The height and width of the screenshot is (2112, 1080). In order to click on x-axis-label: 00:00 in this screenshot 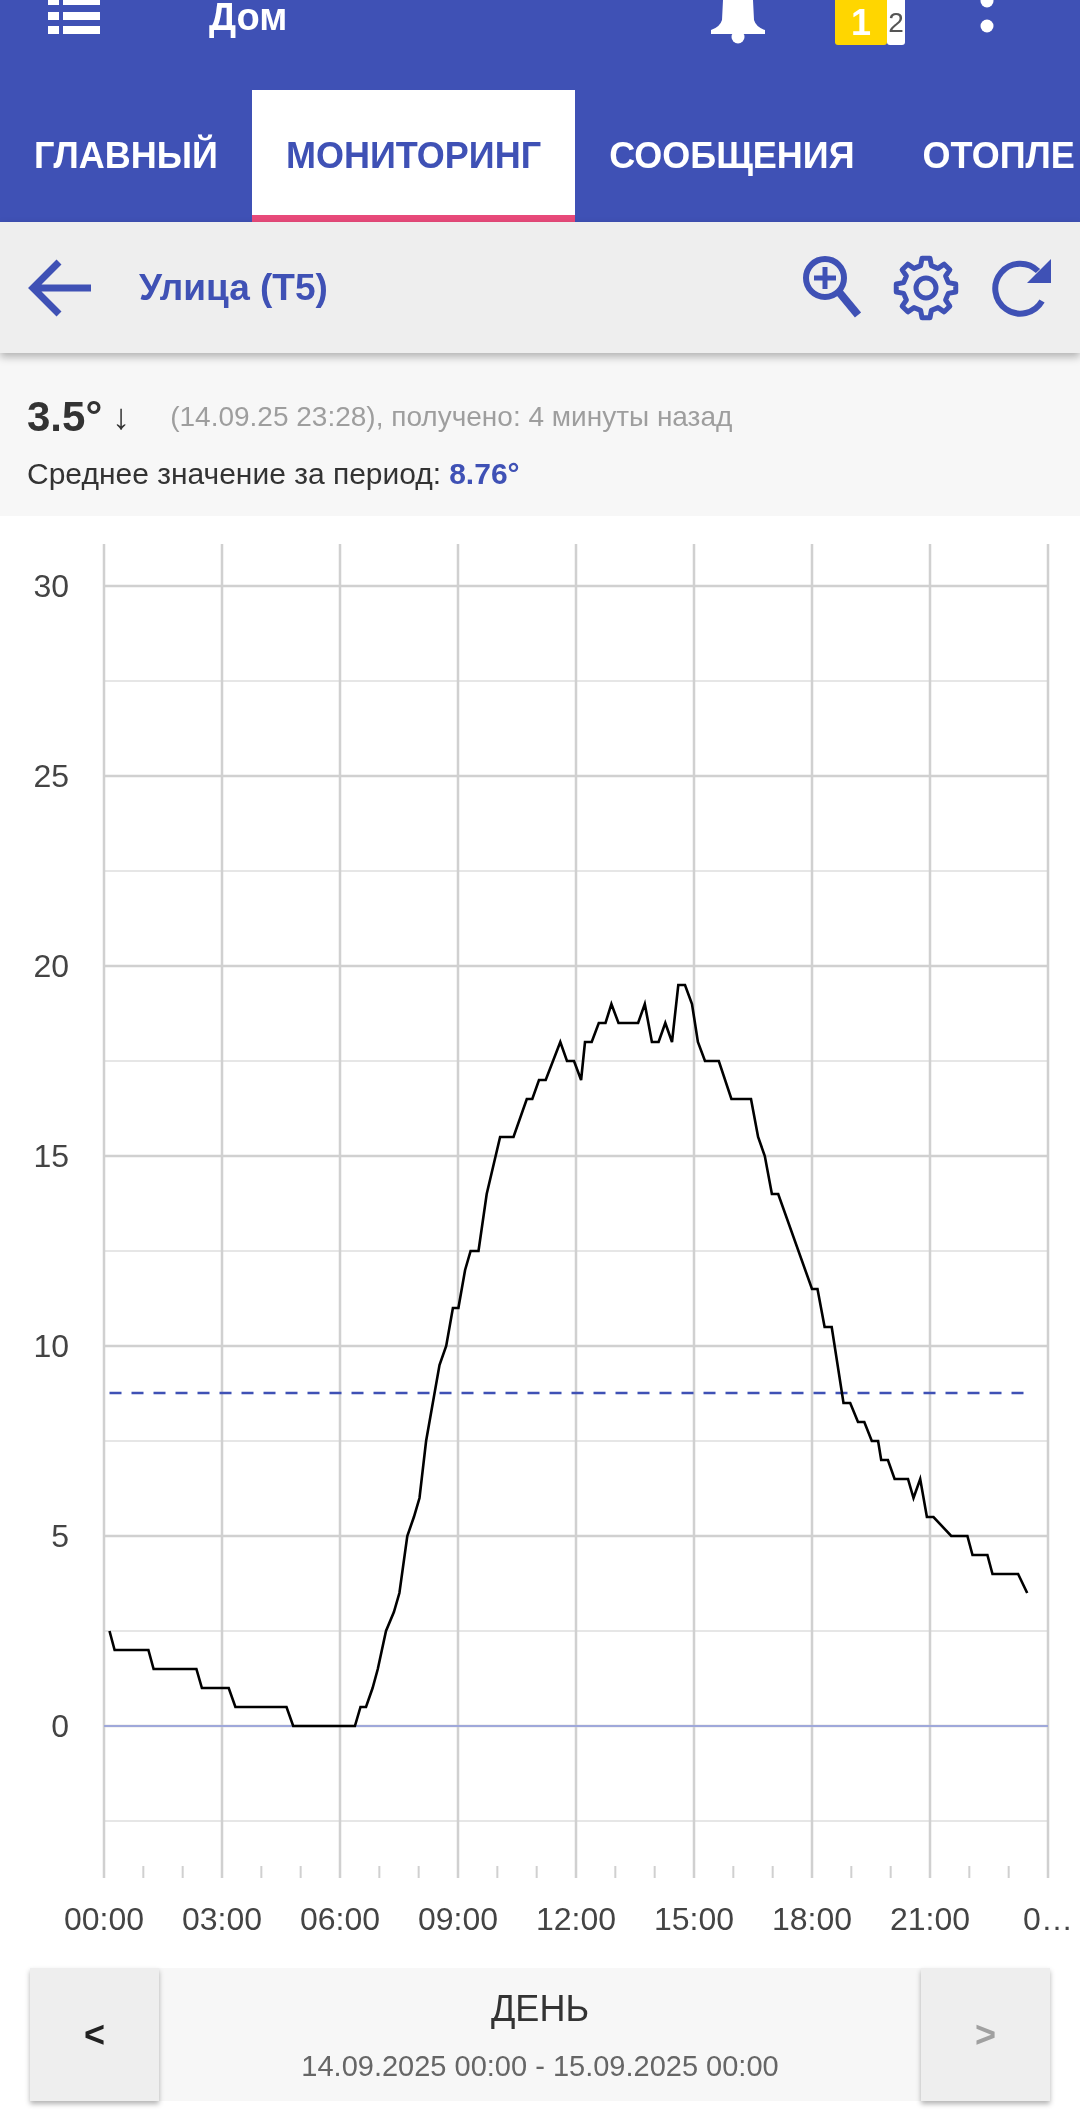, I will do `click(104, 1919)`.